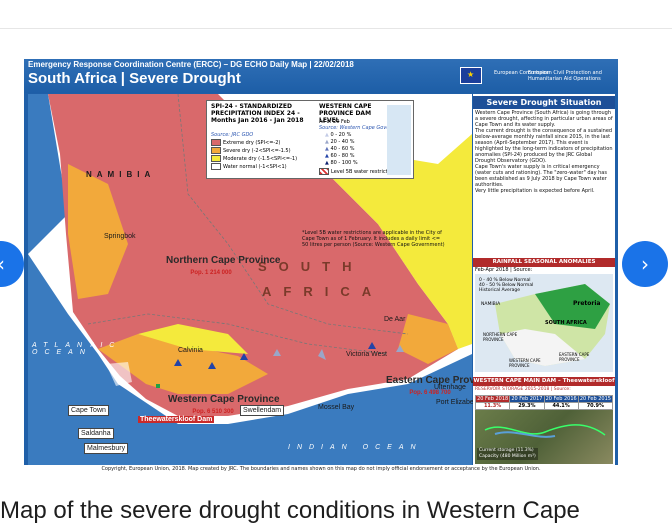 This screenshot has height=526, width=672. I want to click on dam-legend-item: ▲ 0 - 20 %, so click(338, 135).